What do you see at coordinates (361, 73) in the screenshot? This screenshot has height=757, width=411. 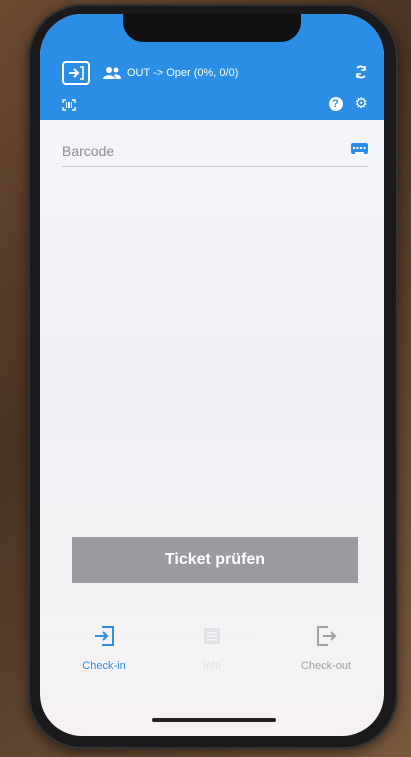 I see `sync-icon` at bounding box center [361, 73].